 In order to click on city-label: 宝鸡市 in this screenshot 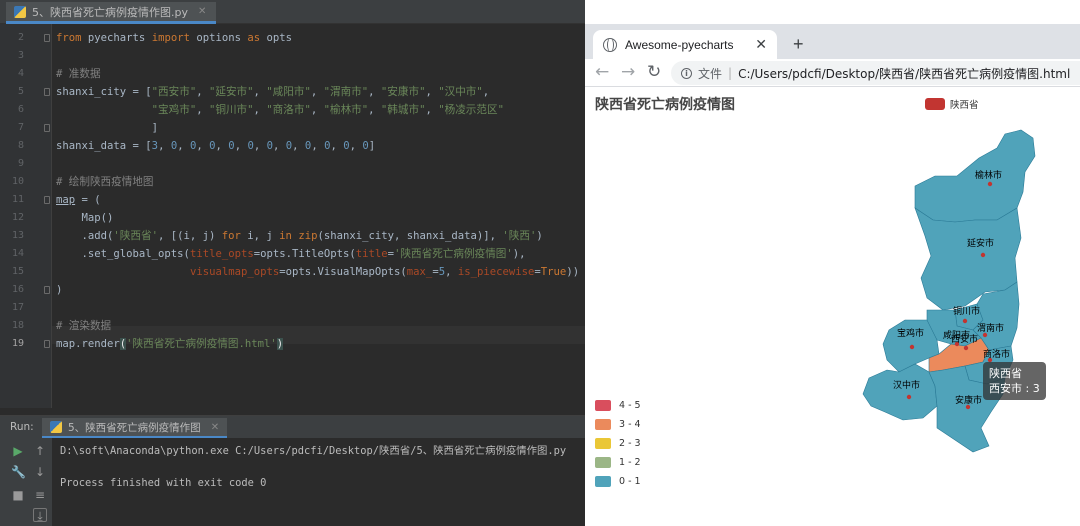, I will do `click(910, 333)`.